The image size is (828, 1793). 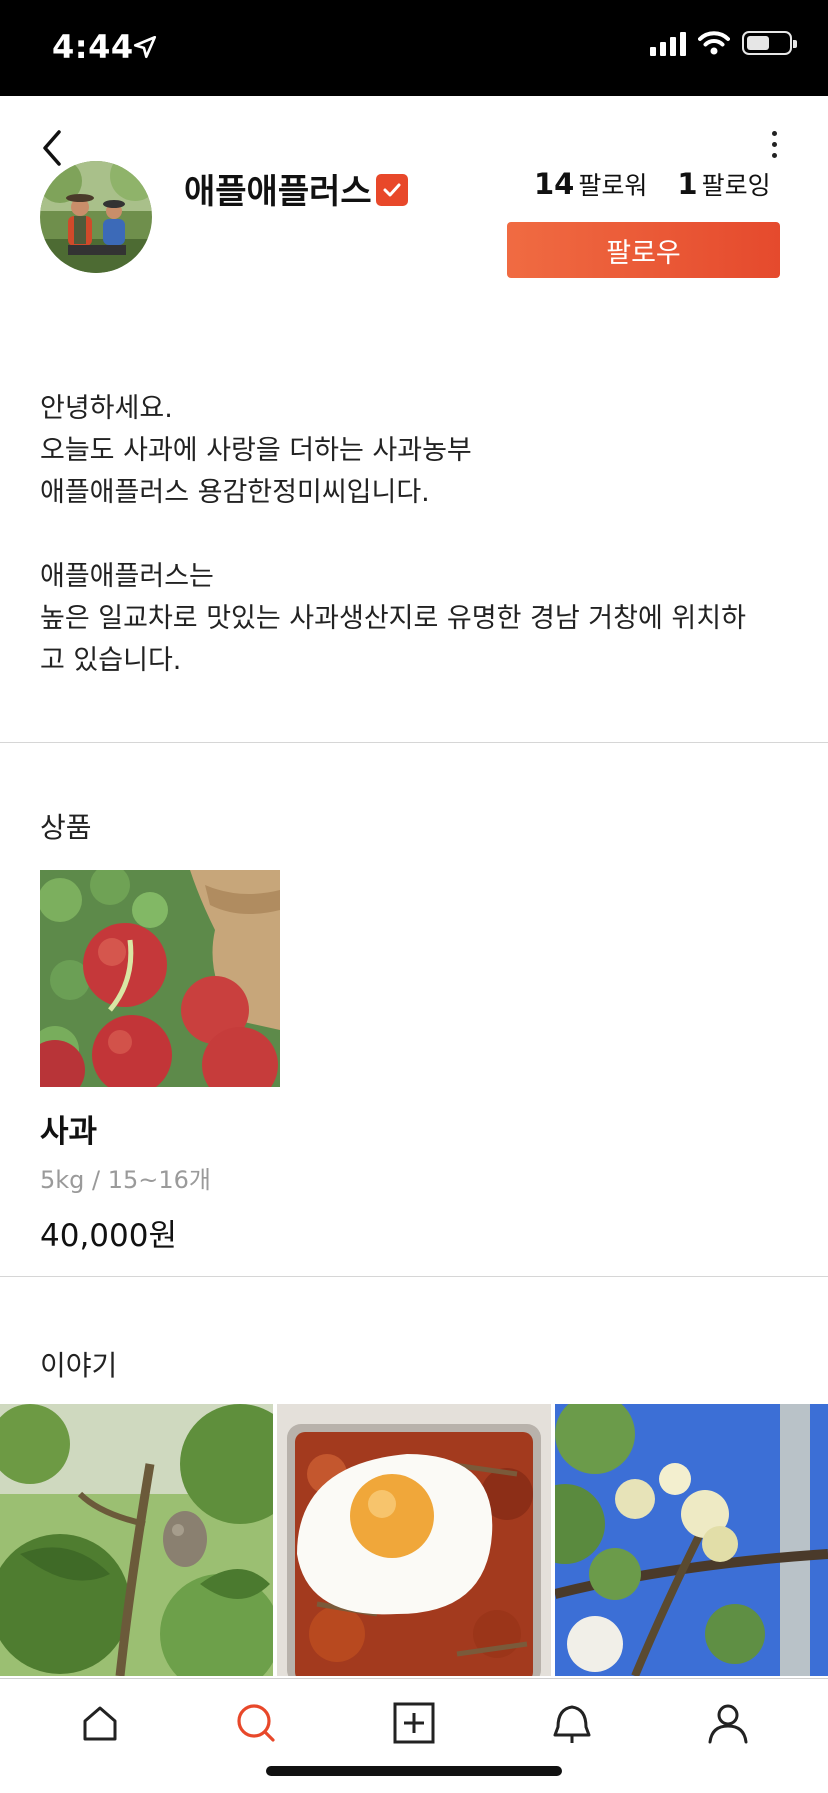 I want to click on profile-icon, so click(x=728, y=1724).